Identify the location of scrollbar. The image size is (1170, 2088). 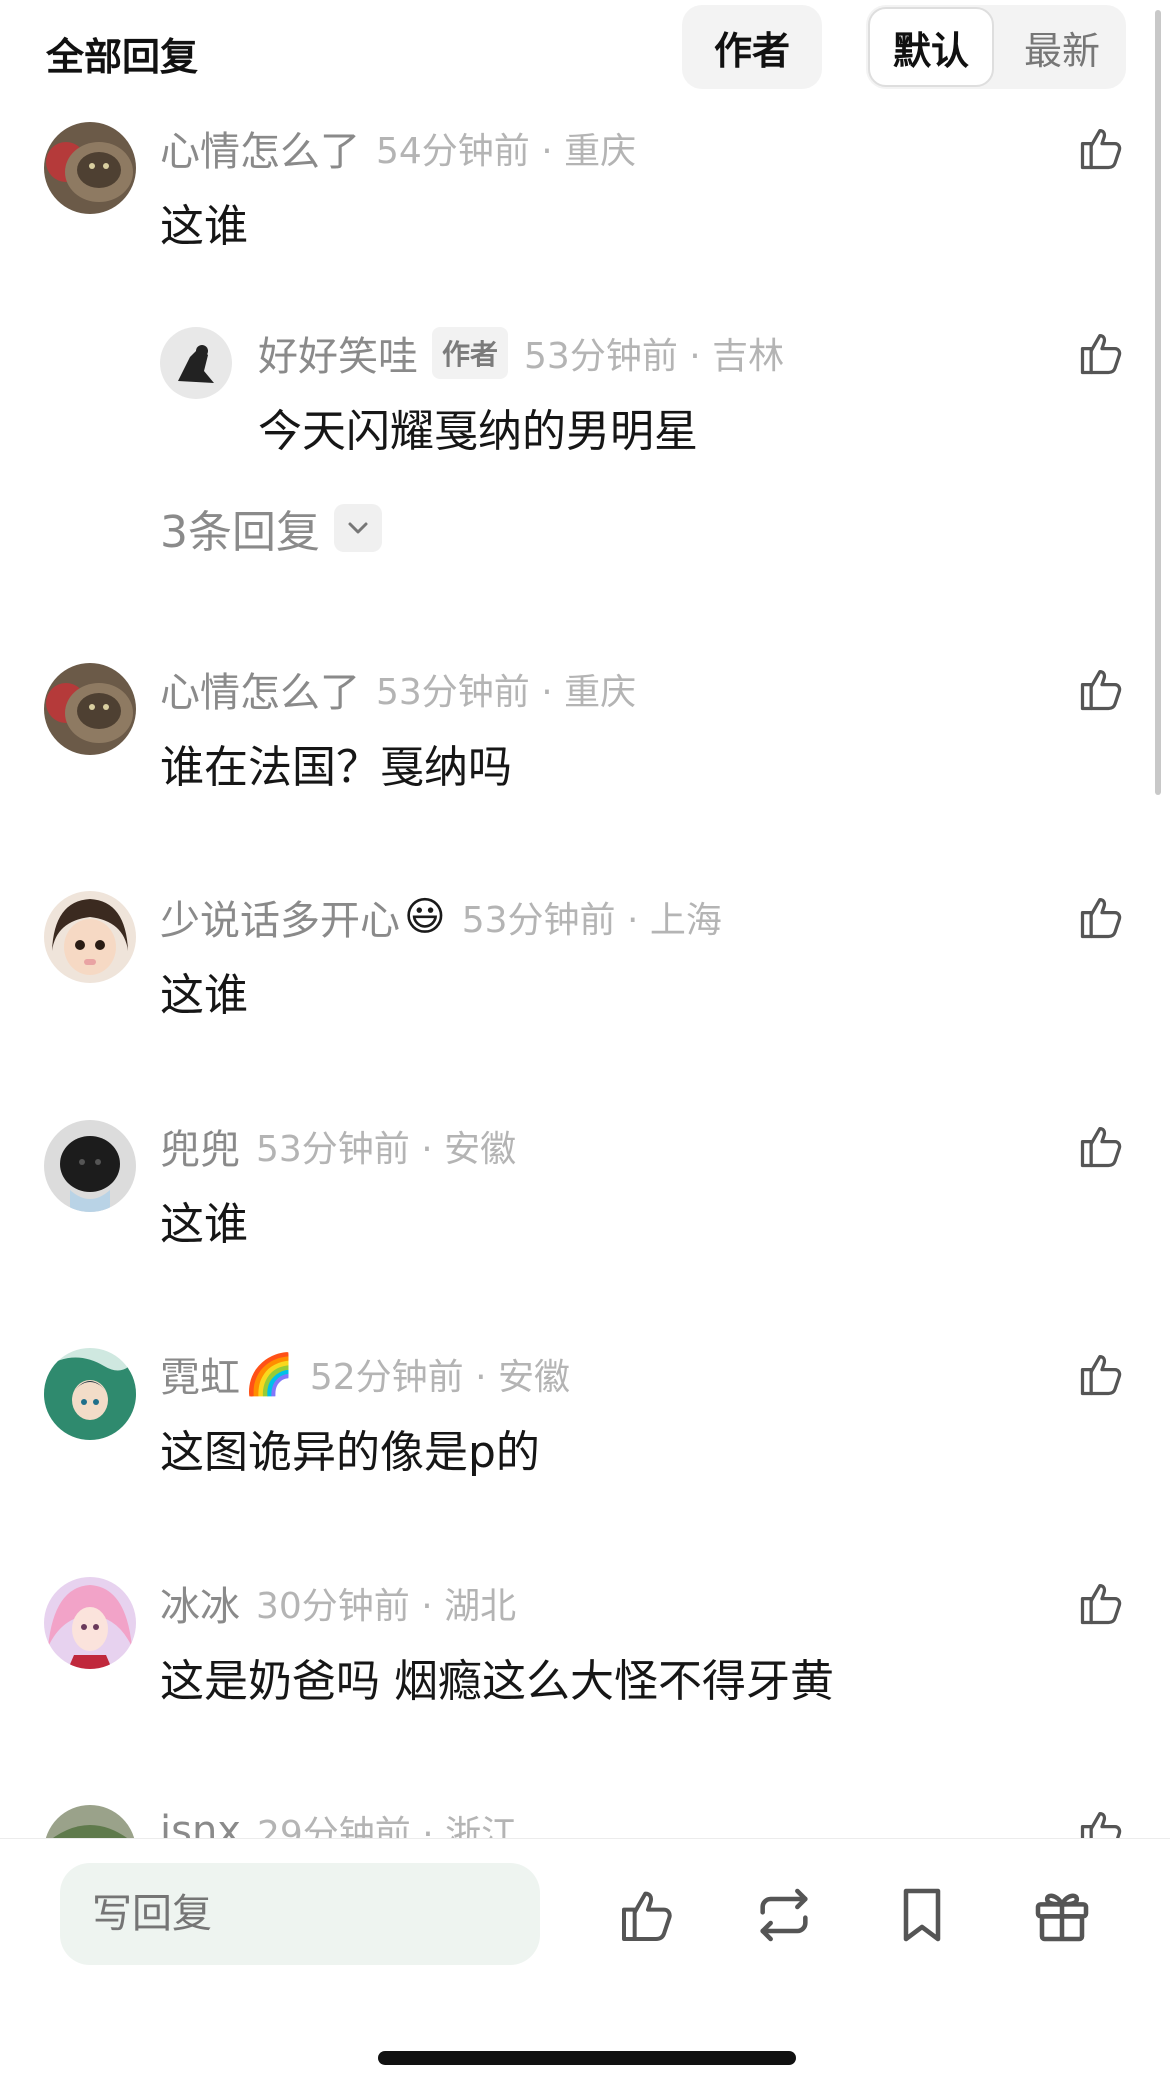
(1158, 402).